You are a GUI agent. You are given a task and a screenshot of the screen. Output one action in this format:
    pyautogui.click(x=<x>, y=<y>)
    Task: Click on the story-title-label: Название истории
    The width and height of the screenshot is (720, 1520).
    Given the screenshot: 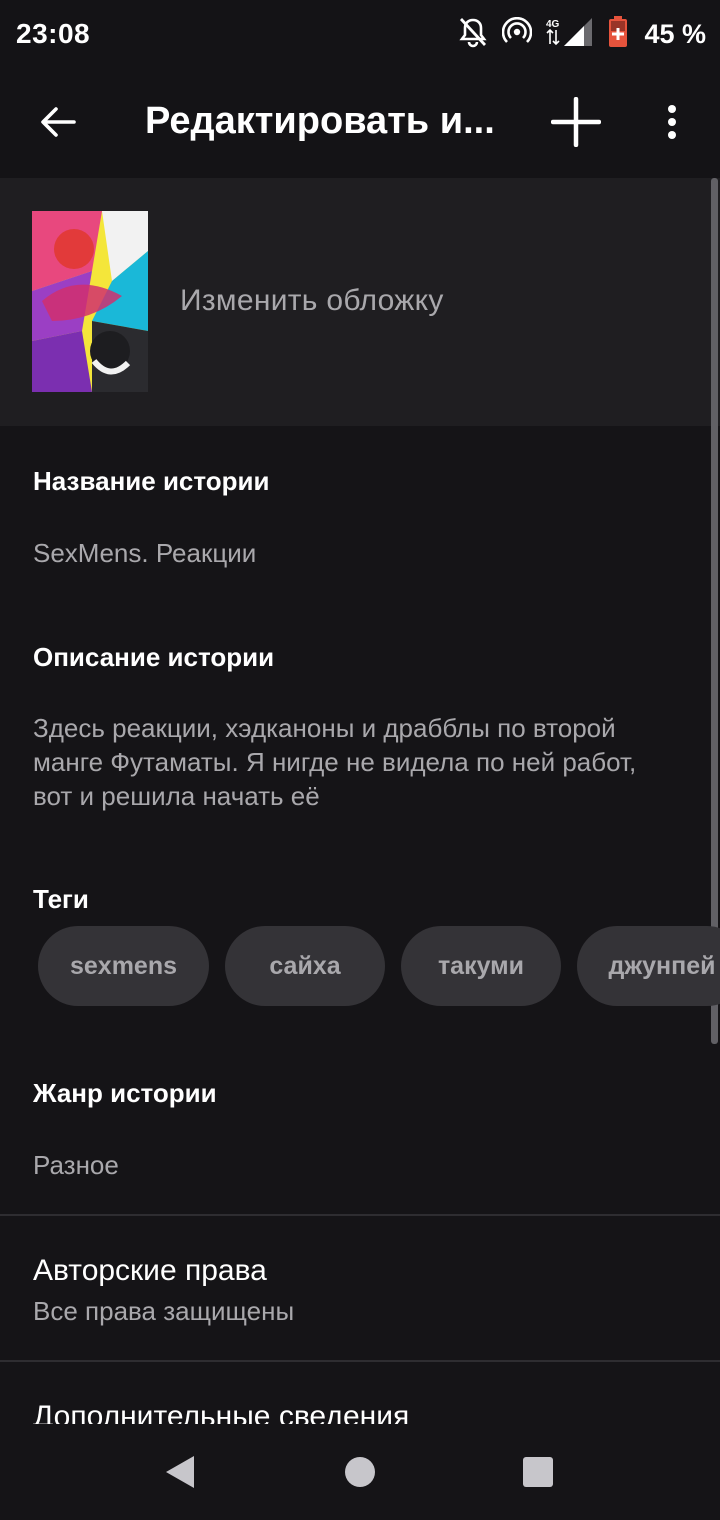 What is the action you would take?
    pyautogui.click(x=151, y=481)
    